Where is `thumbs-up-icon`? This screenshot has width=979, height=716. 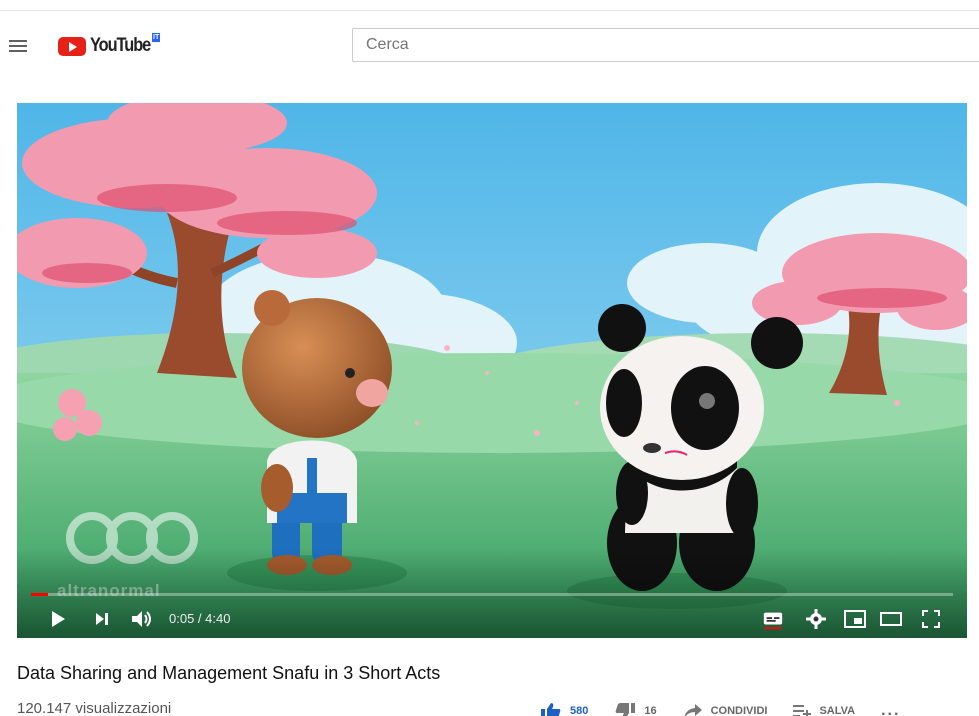 thumbs-up-icon is located at coordinates (551, 709).